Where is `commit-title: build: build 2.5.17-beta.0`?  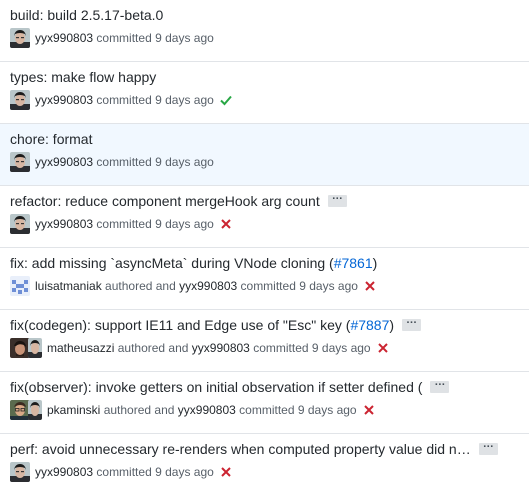
commit-title: build: build 2.5.17-beta.0 is located at coordinates (86, 15).